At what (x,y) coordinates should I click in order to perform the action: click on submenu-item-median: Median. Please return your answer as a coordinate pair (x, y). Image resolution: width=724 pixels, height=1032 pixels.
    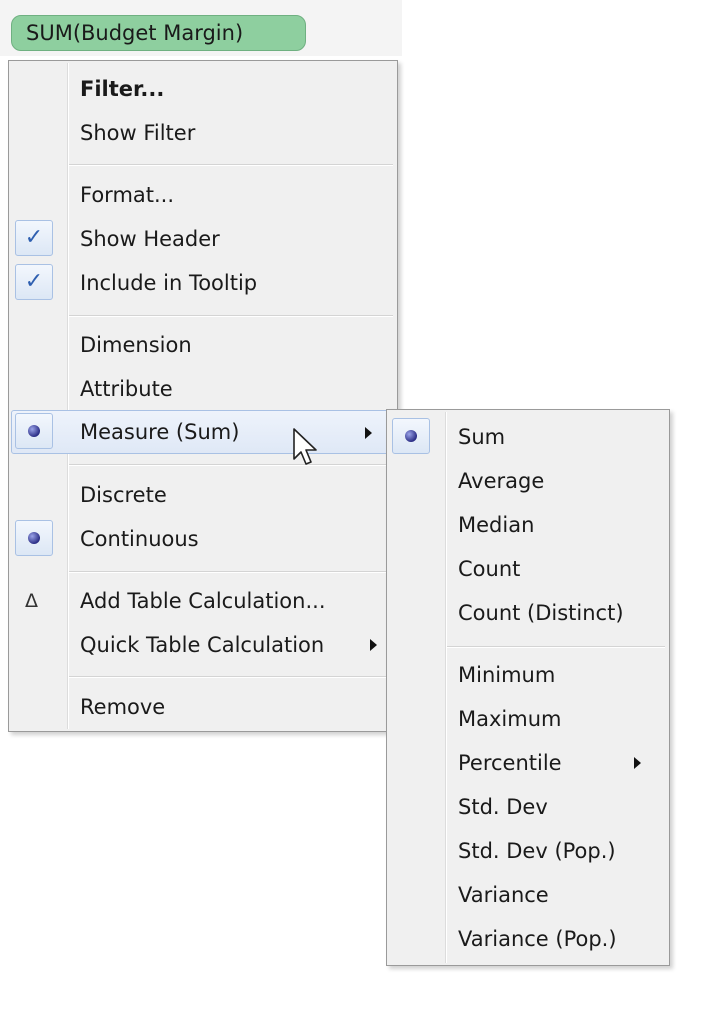
    Looking at the image, I should click on (528, 525).